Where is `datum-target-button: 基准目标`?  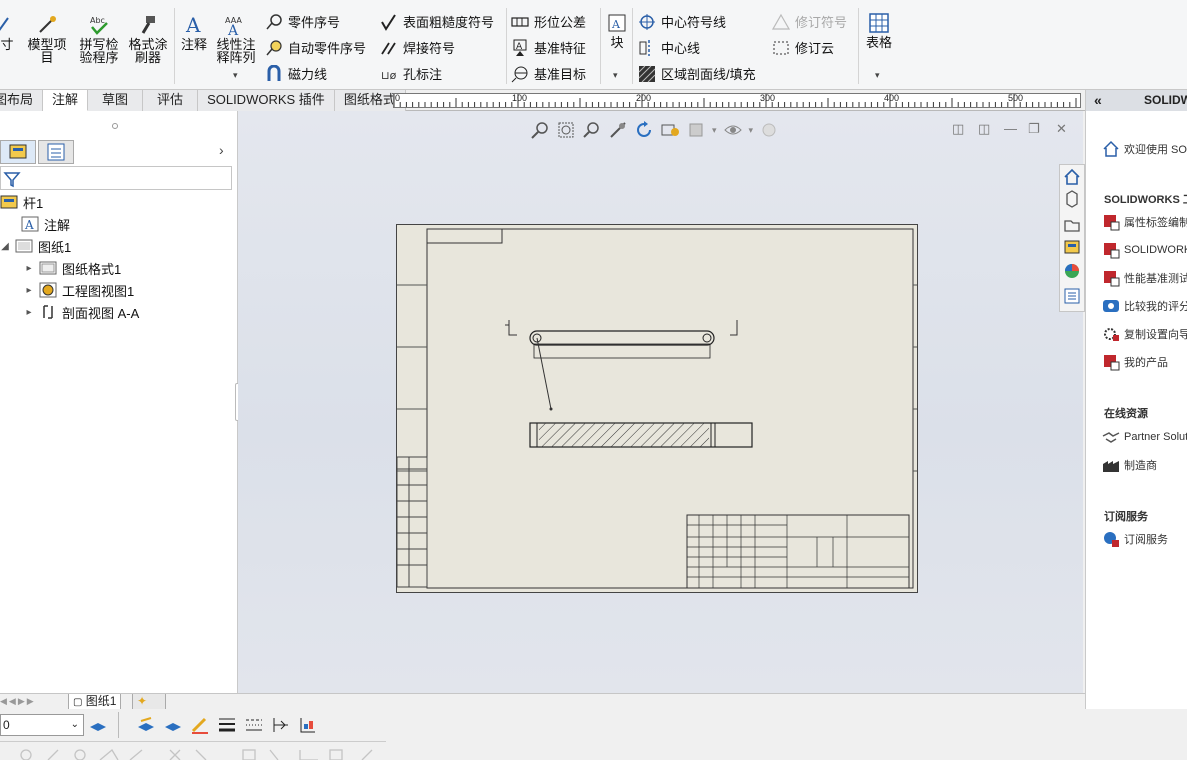
datum-target-button: 基准目标 is located at coordinates (548, 73).